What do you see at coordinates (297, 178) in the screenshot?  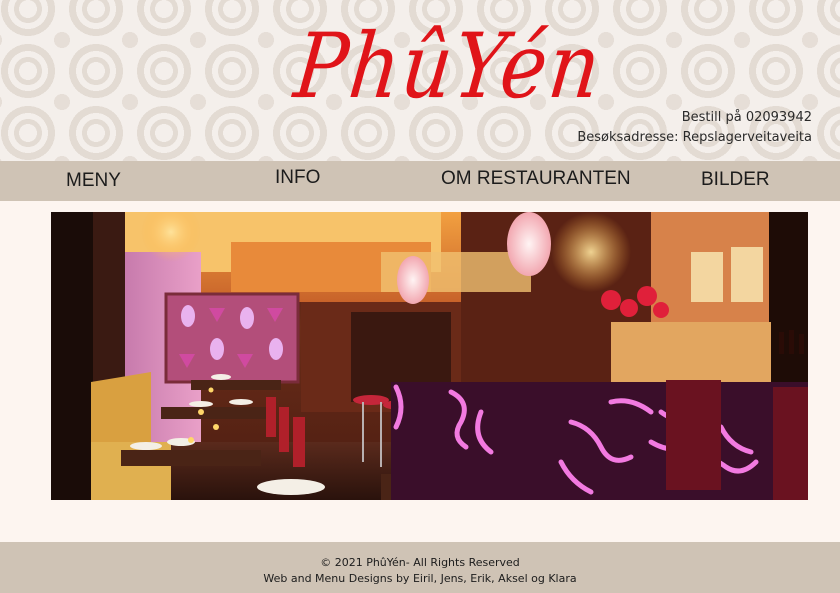 I see `nav-item-info: INFO` at bounding box center [297, 178].